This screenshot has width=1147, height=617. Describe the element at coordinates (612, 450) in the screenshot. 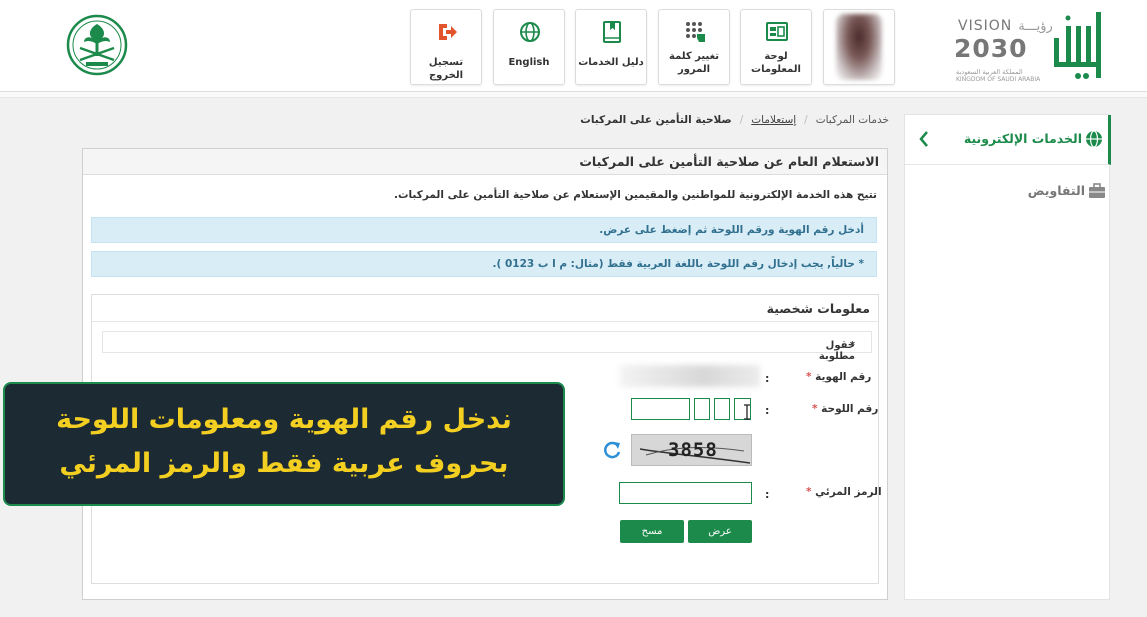

I see `refresh-captcha-icon` at that location.